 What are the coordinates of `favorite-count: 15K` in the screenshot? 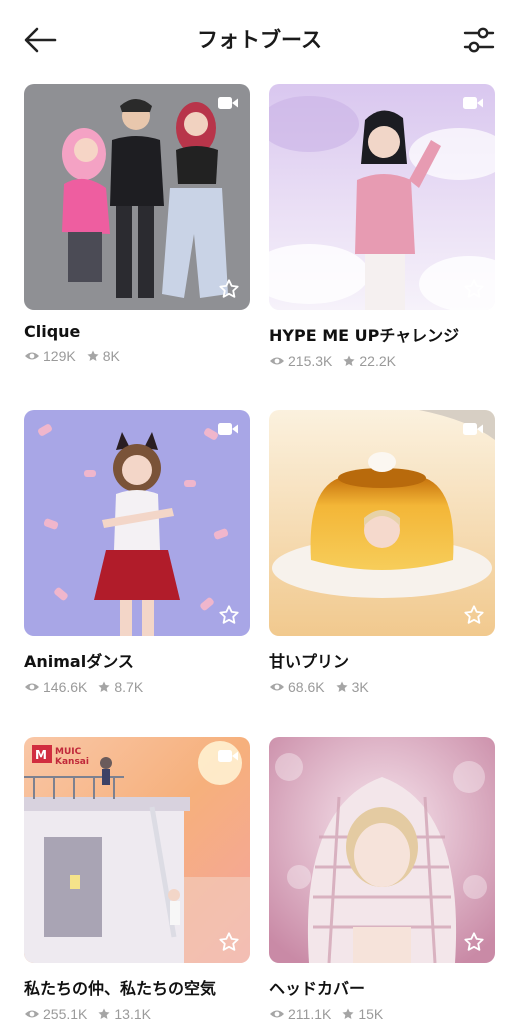 It's located at (371, 1014).